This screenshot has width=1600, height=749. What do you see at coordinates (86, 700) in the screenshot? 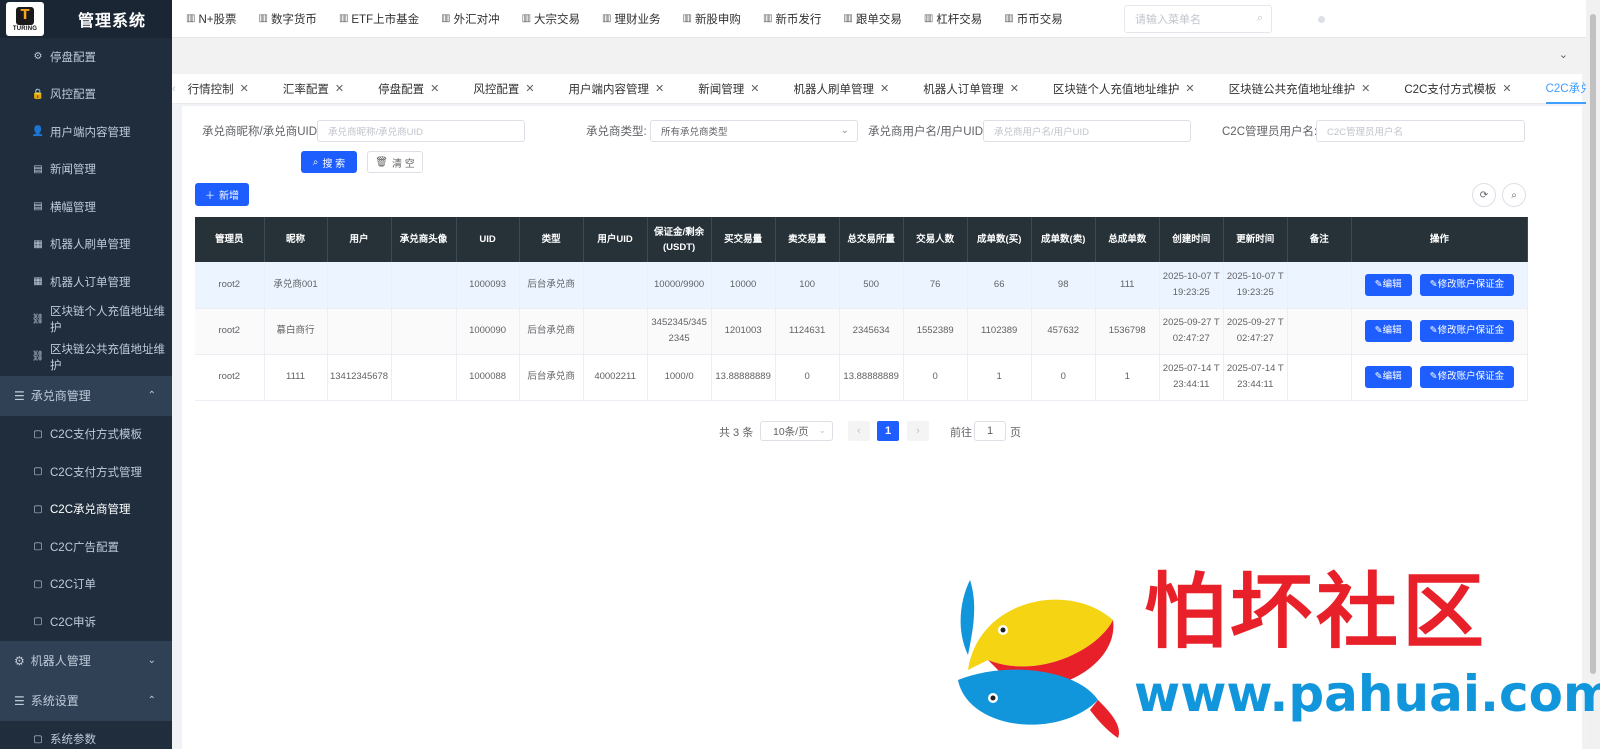
I see `menu-group-settings: ☰ 系统设置 ⌃` at bounding box center [86, 700].